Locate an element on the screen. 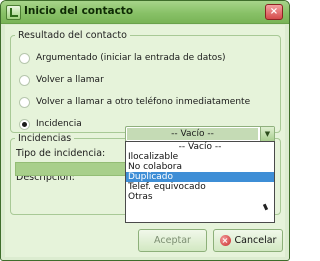 This screenshot has width=320, height=261. accept-button: Aceptar is located at coordinates (172, 240).